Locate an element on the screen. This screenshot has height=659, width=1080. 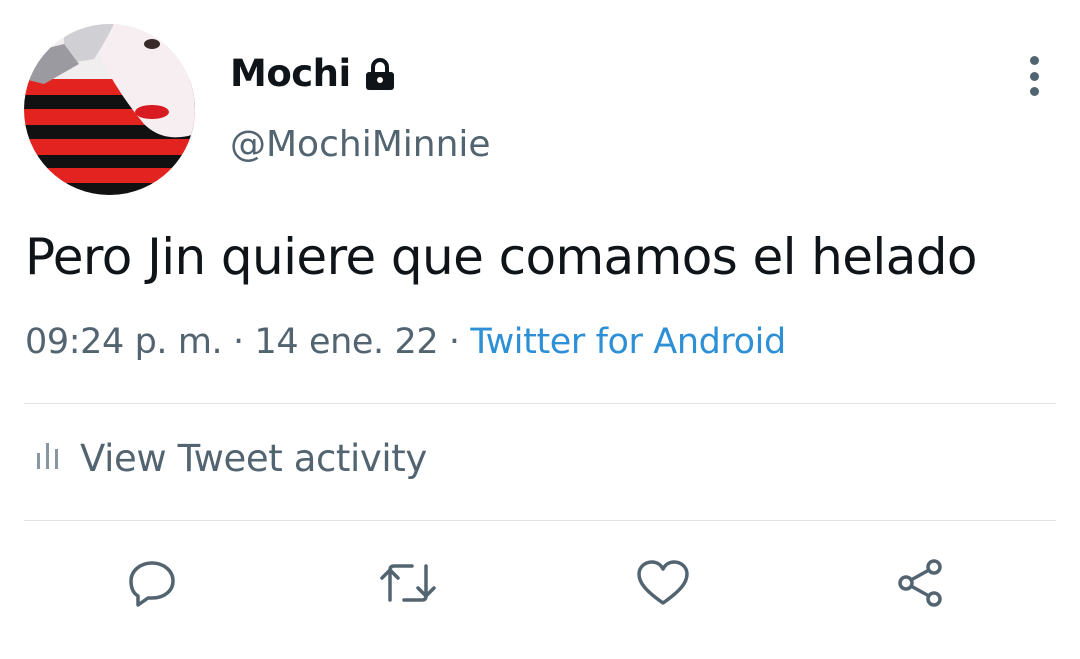
view-tweet-activity-button: View Tweet activity is located at coordinates (231, 458).